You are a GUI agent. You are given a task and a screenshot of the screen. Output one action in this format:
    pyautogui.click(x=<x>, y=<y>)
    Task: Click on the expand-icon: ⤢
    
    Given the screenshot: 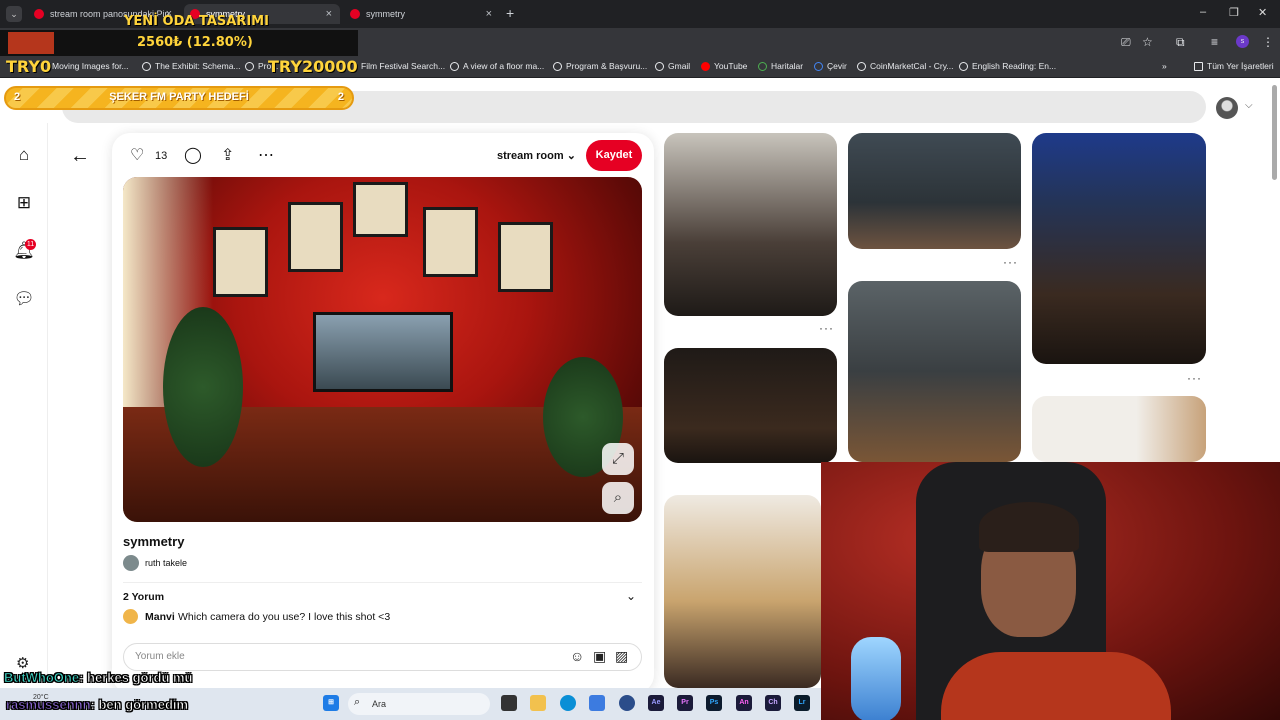 What is the action you would take?
    pyautogui.click(x=618, y=459)
    